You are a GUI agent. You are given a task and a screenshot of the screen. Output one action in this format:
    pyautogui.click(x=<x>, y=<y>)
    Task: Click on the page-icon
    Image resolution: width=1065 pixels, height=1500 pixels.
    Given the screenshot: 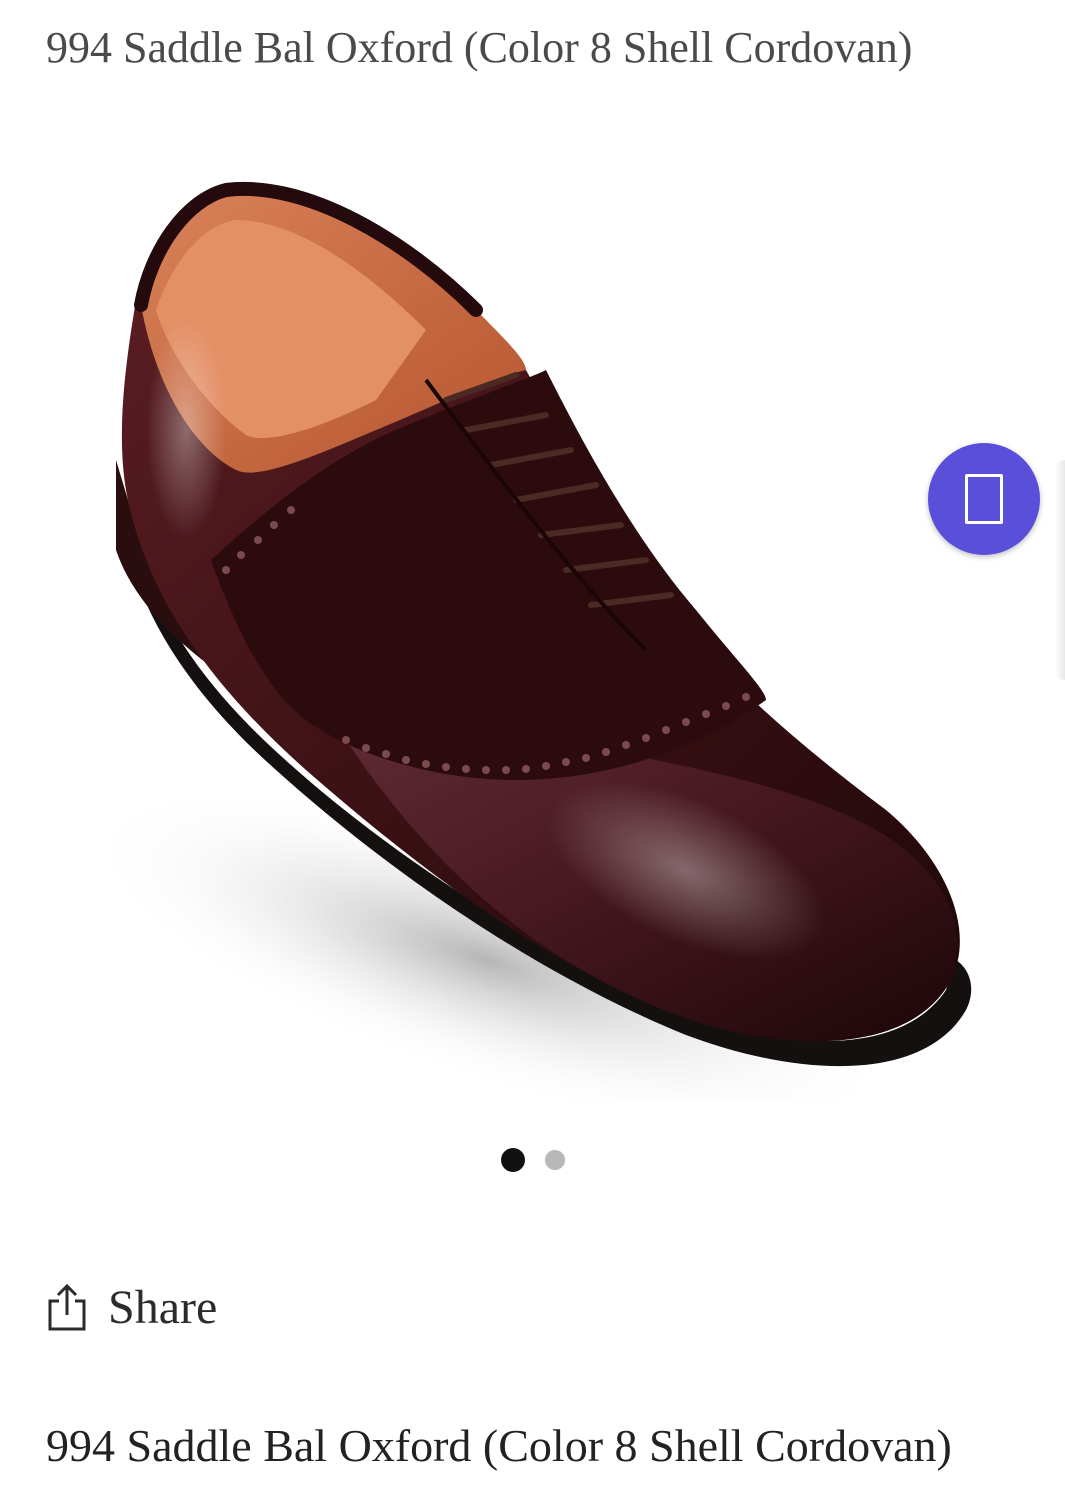 What is the action you would take?
    pyautogui.click(x=984, y=499)
    